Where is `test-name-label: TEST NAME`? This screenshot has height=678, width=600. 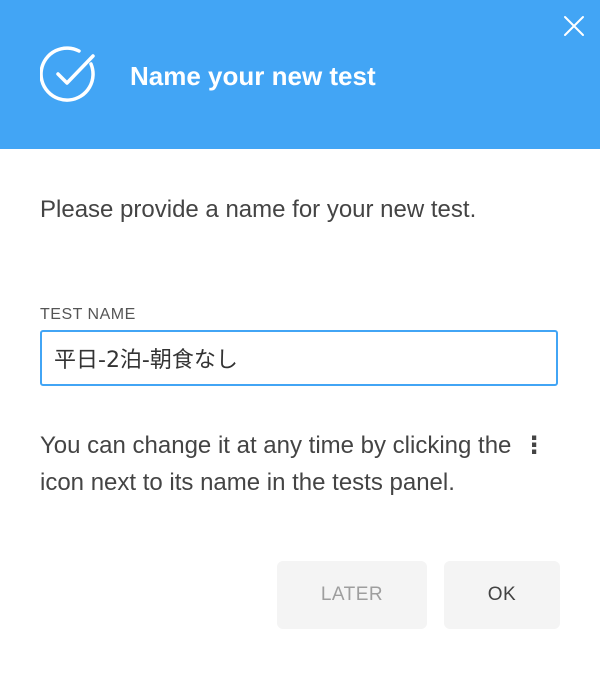
test-name-label: TEST NAME is located at coordinates (88, 314).